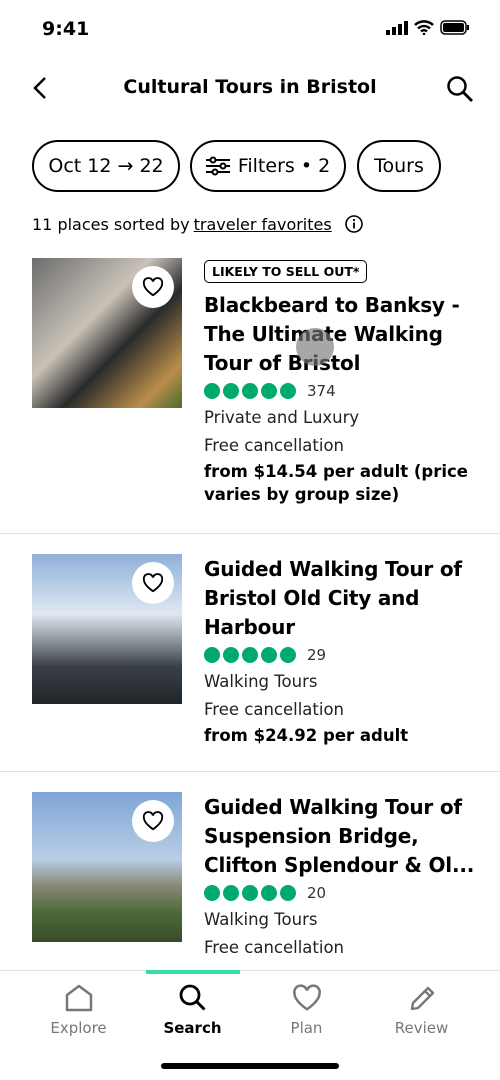 The height and width of the screenshot is (1080, 500). What do you see at coordinates (422, 998) in the screenshot?
I see `pencil-icon` at bounding box center [422, 998].